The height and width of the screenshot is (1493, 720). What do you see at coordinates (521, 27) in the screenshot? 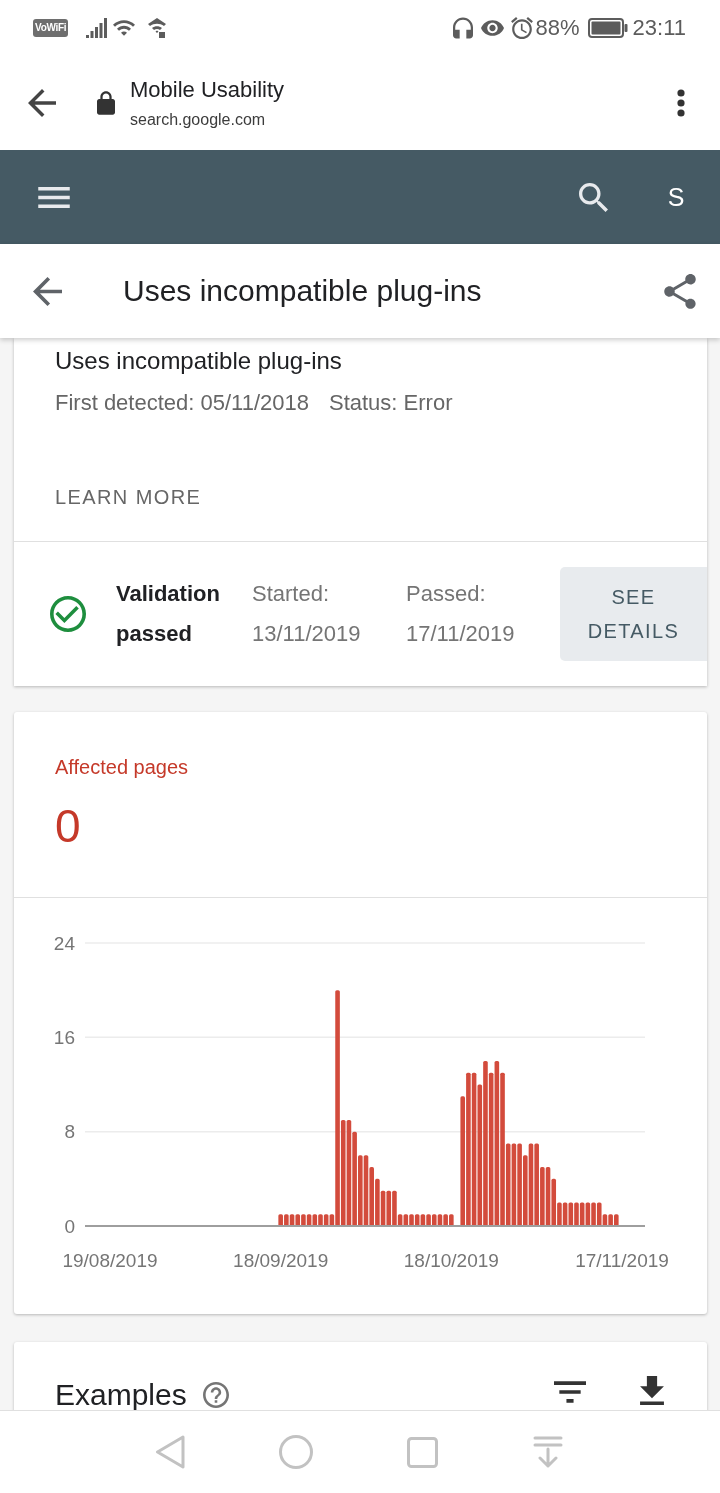
I see `alarm-icon` at bounding box center [521, 27].